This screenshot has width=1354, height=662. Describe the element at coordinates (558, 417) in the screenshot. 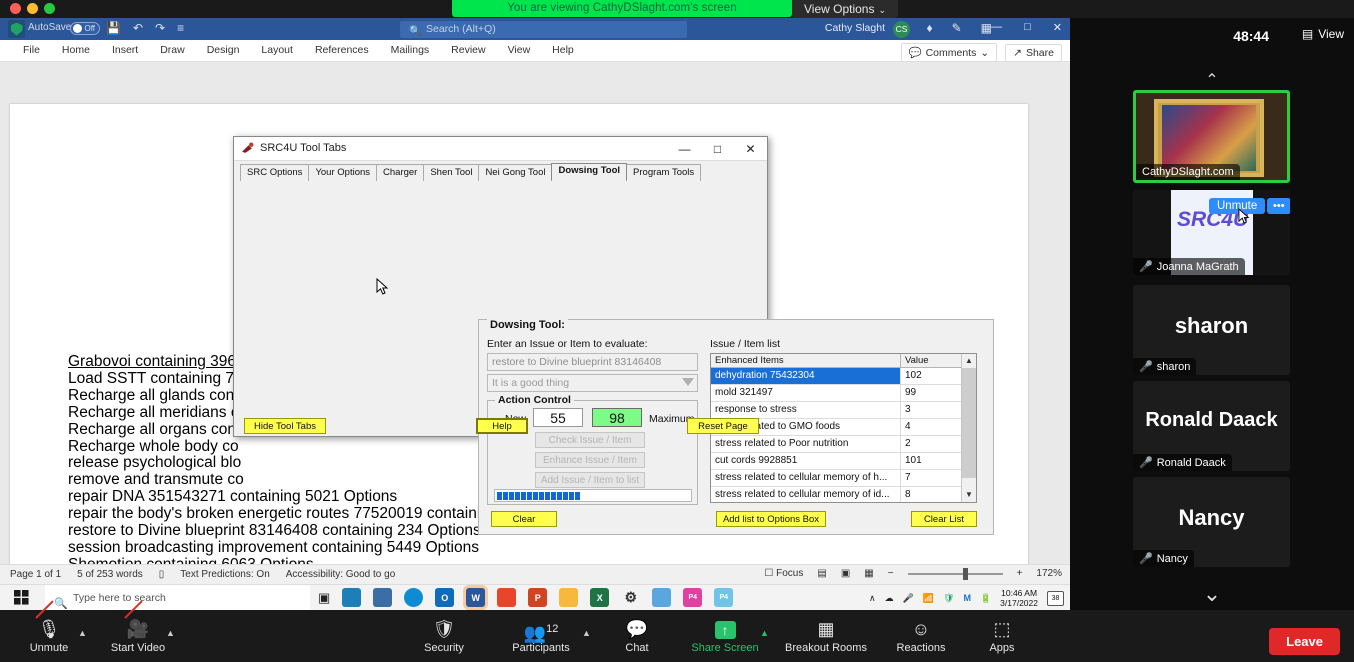

I see `now-value: 55` at that location.